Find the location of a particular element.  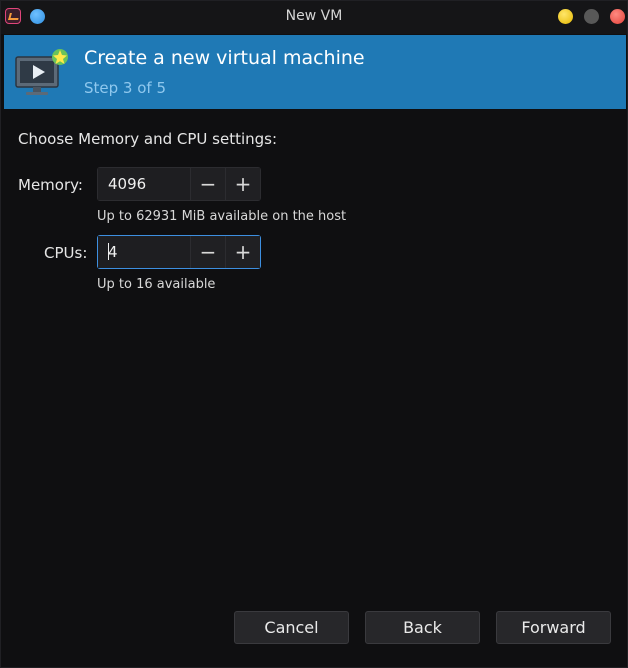

minimize-button is located at coordinates (565, 16).